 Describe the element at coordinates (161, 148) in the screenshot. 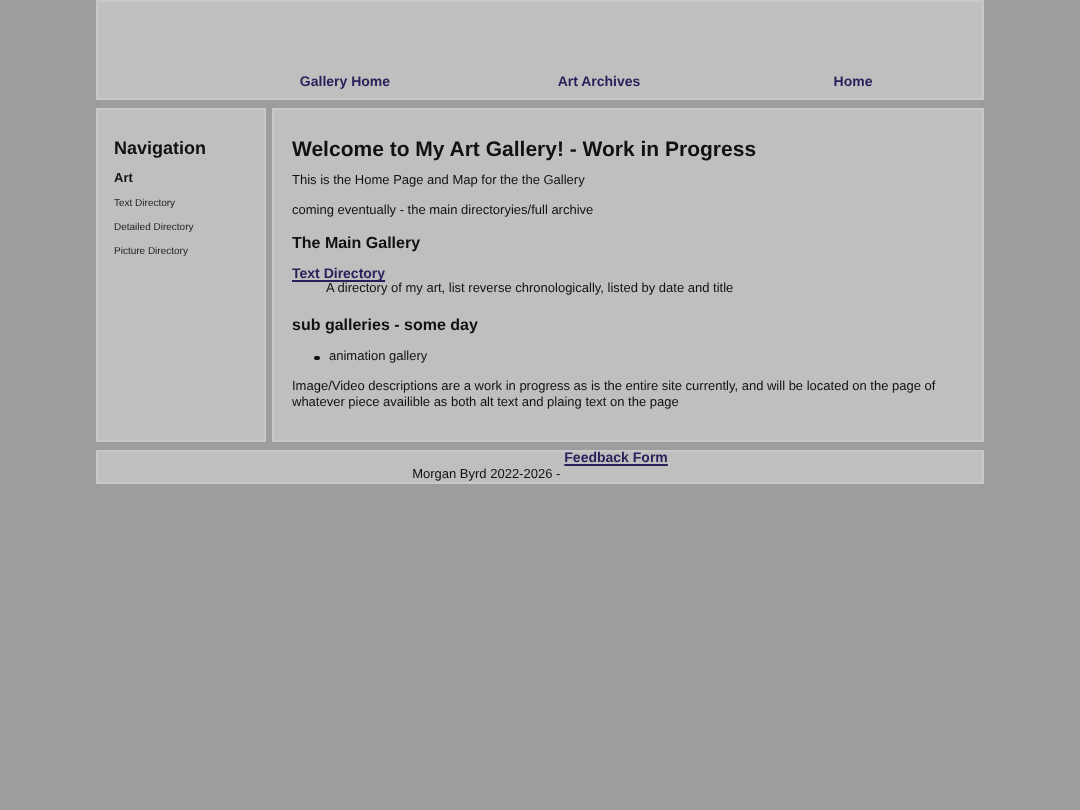

I see `sidebar-title: Navigation` at that location.